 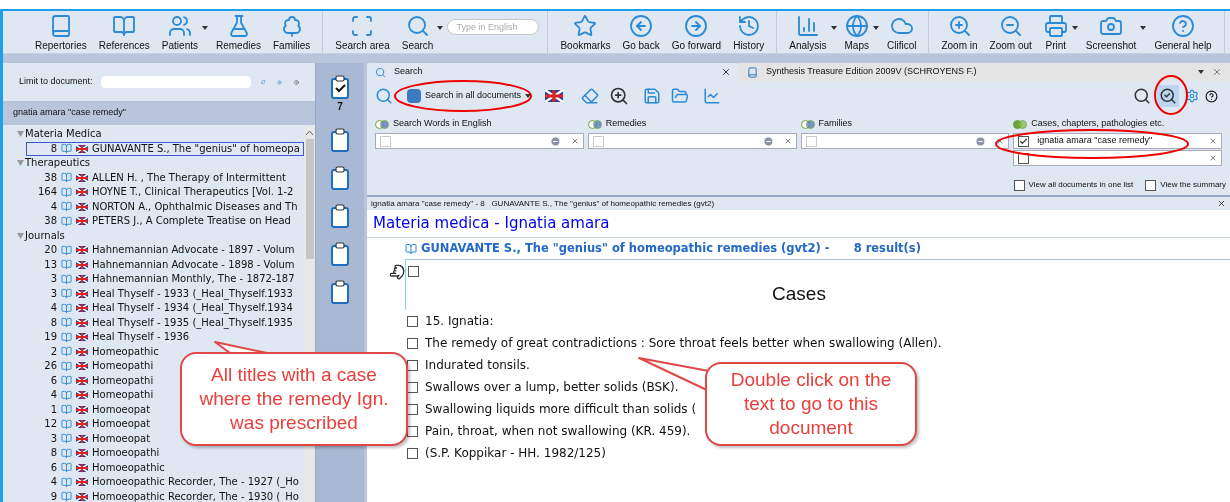 What do you see at coordinates (96, 467) in the screenshot?
I see `tree-item: 6 Homoeopathic` at bounding box center [96, 467].